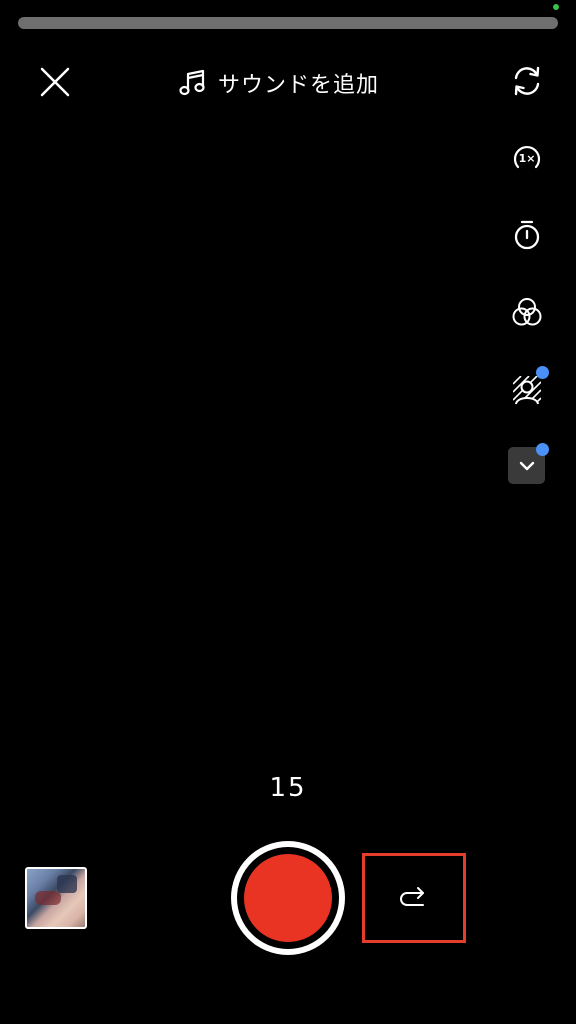 The image size is (576, 1024). What do you see at coordinates (288, 23) in the screenshot?
I see `recording-progress-track` at bounding box center [288, 23].